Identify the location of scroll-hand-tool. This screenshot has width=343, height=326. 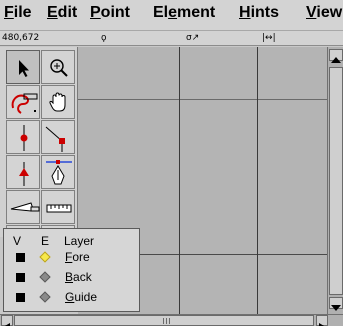
(58, 102).